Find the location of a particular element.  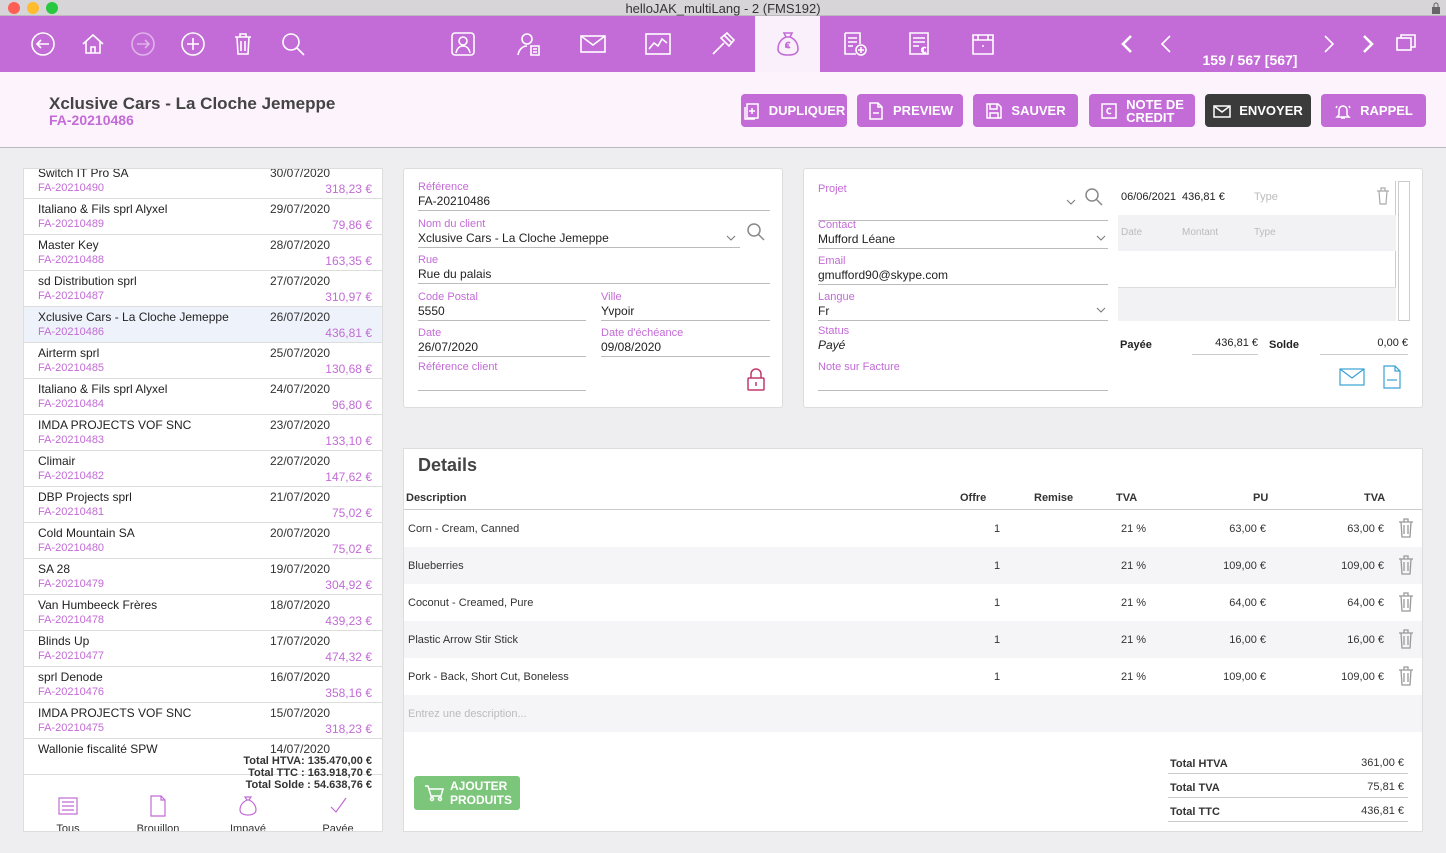

date-value: 26/07/2020 is located at coordinates (502, 348).